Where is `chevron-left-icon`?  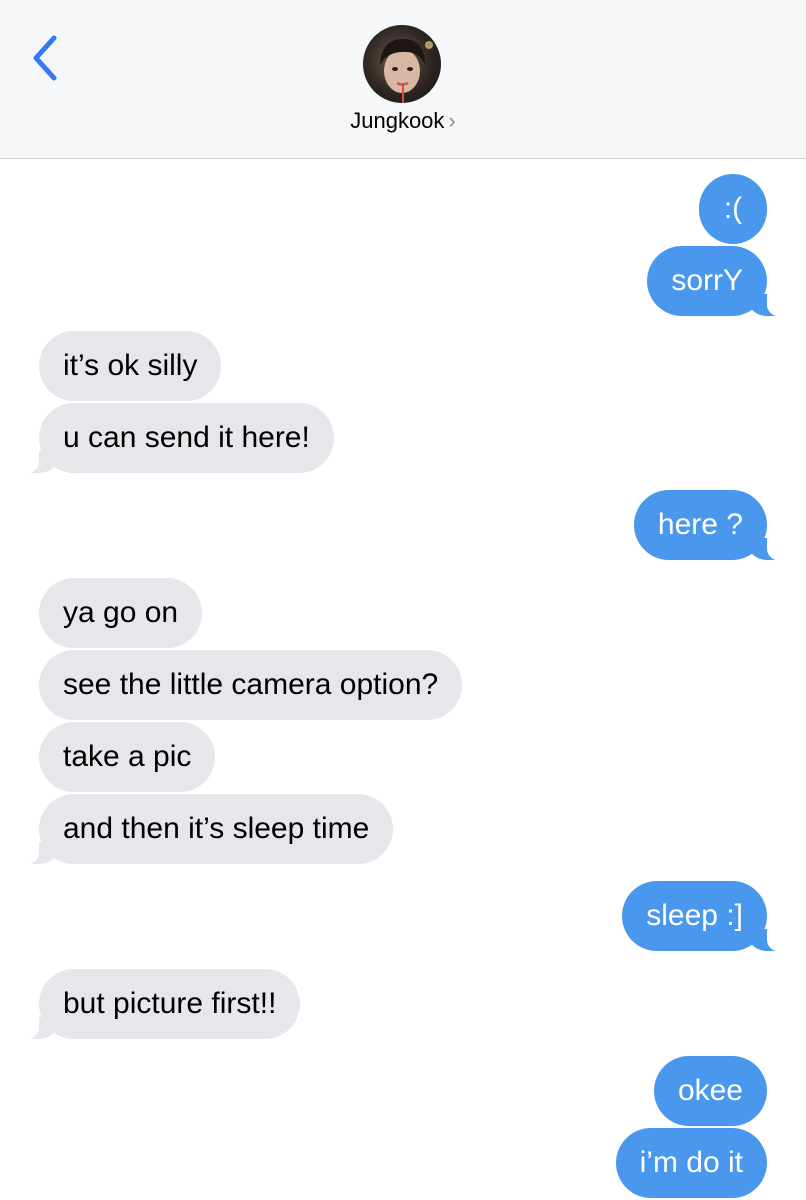 chevron-left-icon is located at coordinates (45, 58).